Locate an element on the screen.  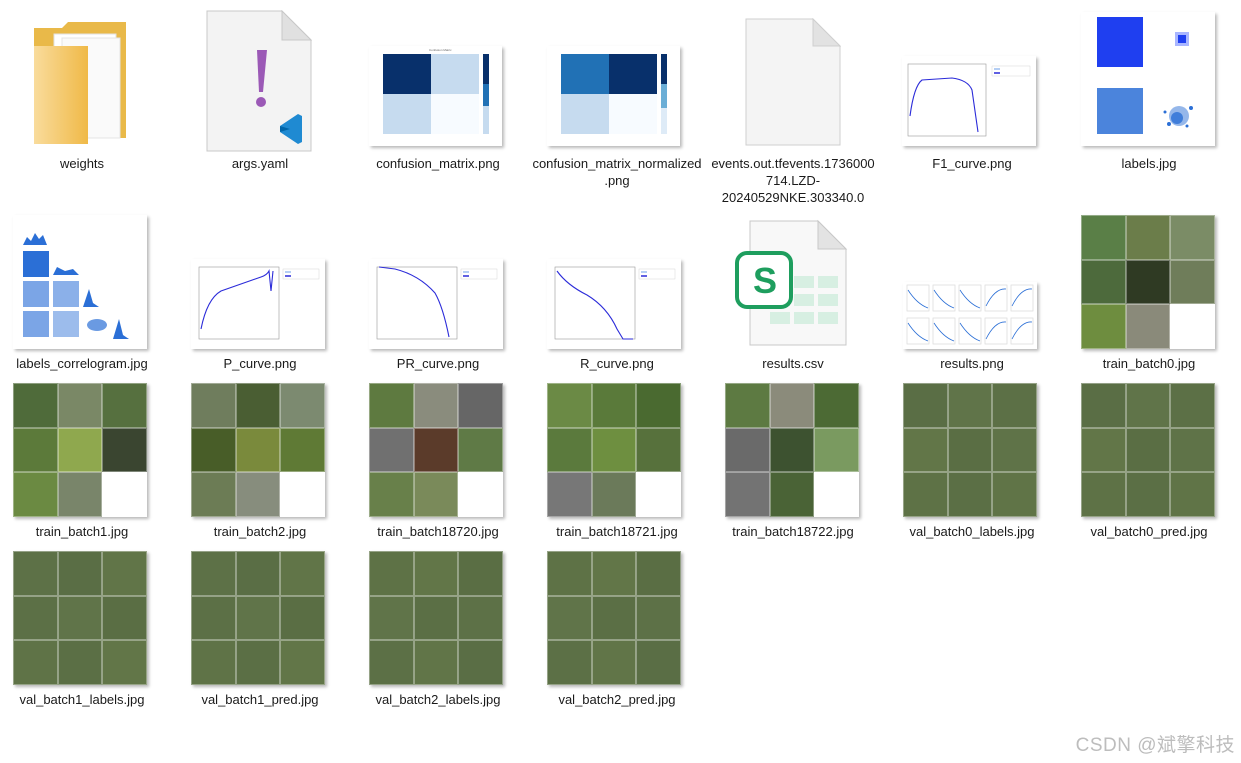
file-name: val_batch1_pred.jpg is located at coordinates (260, 699).